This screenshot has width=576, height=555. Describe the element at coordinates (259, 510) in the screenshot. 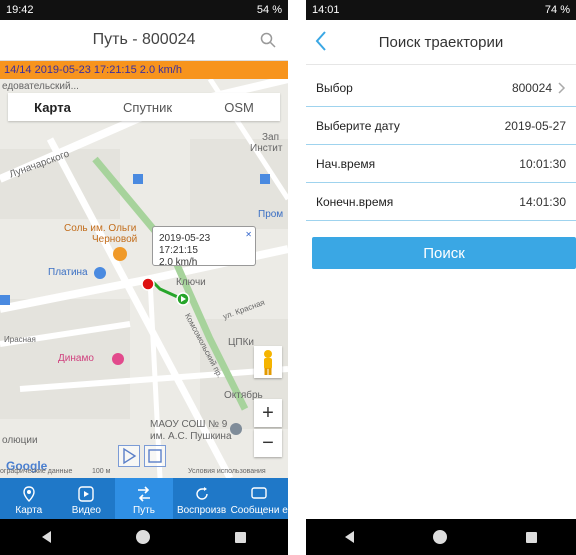

I see `tab-label: Сообщени е` at that location.